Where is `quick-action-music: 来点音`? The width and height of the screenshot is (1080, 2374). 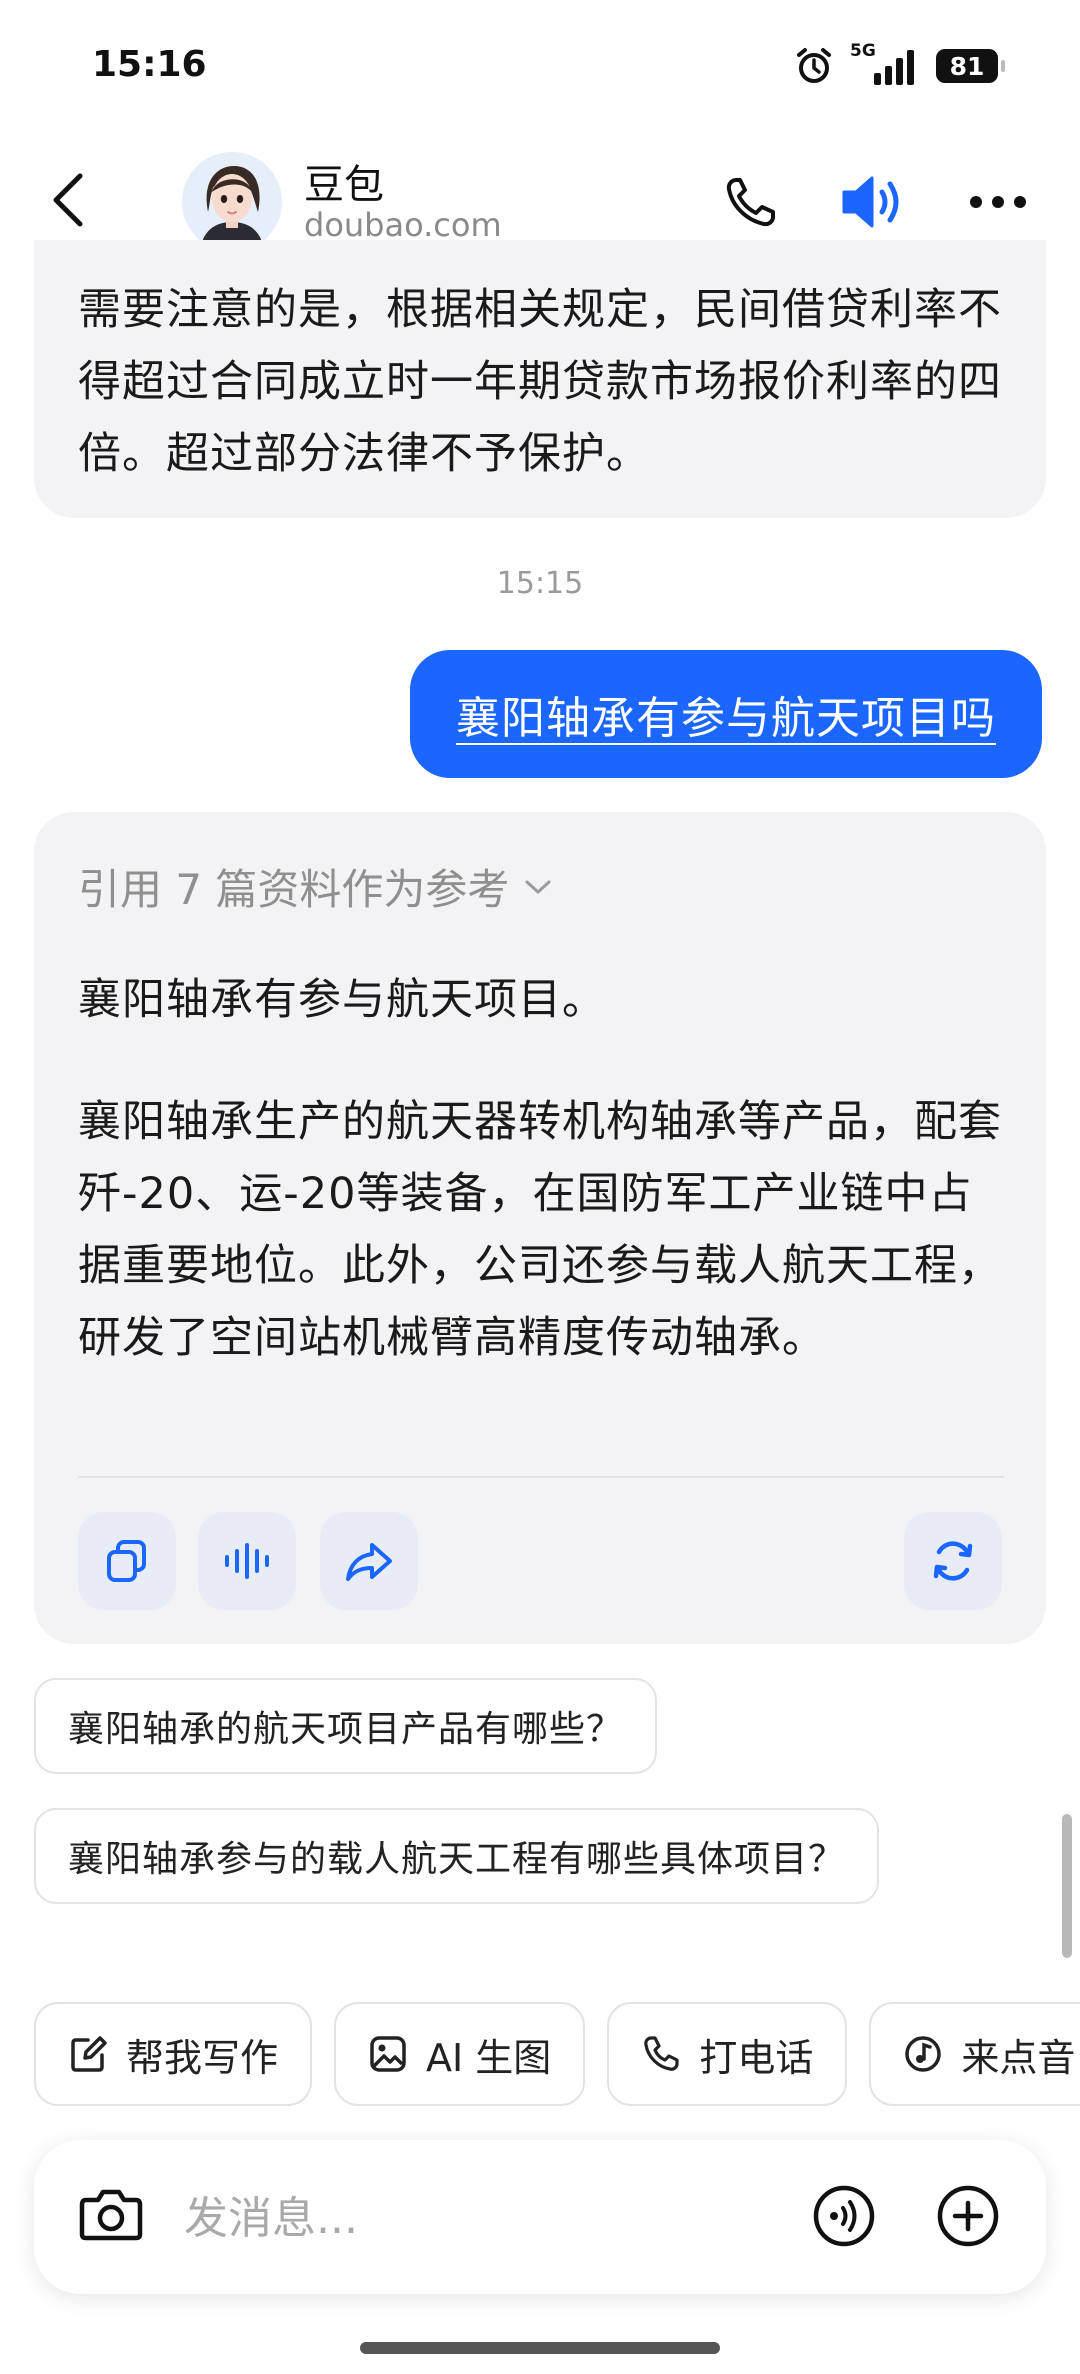 quick-action-music: 来点音 is located at coordinates (974, 2054).